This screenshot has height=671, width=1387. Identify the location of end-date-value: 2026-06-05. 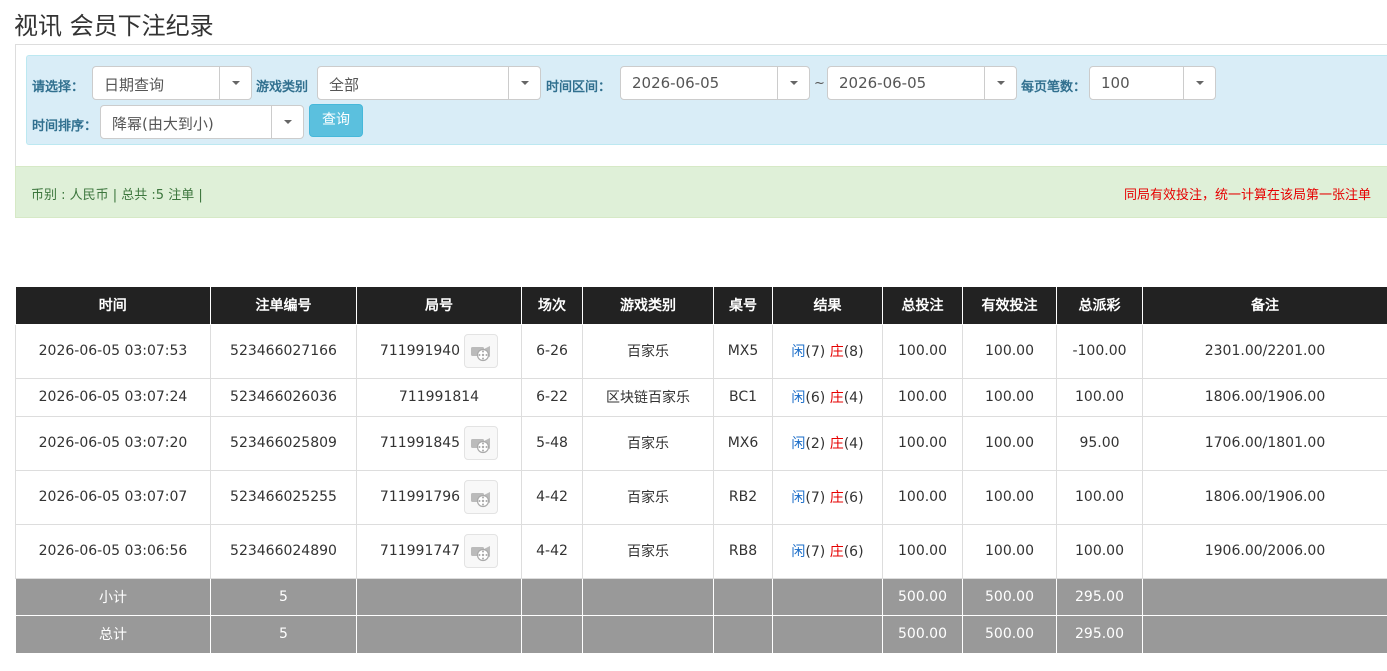
(883, 83).